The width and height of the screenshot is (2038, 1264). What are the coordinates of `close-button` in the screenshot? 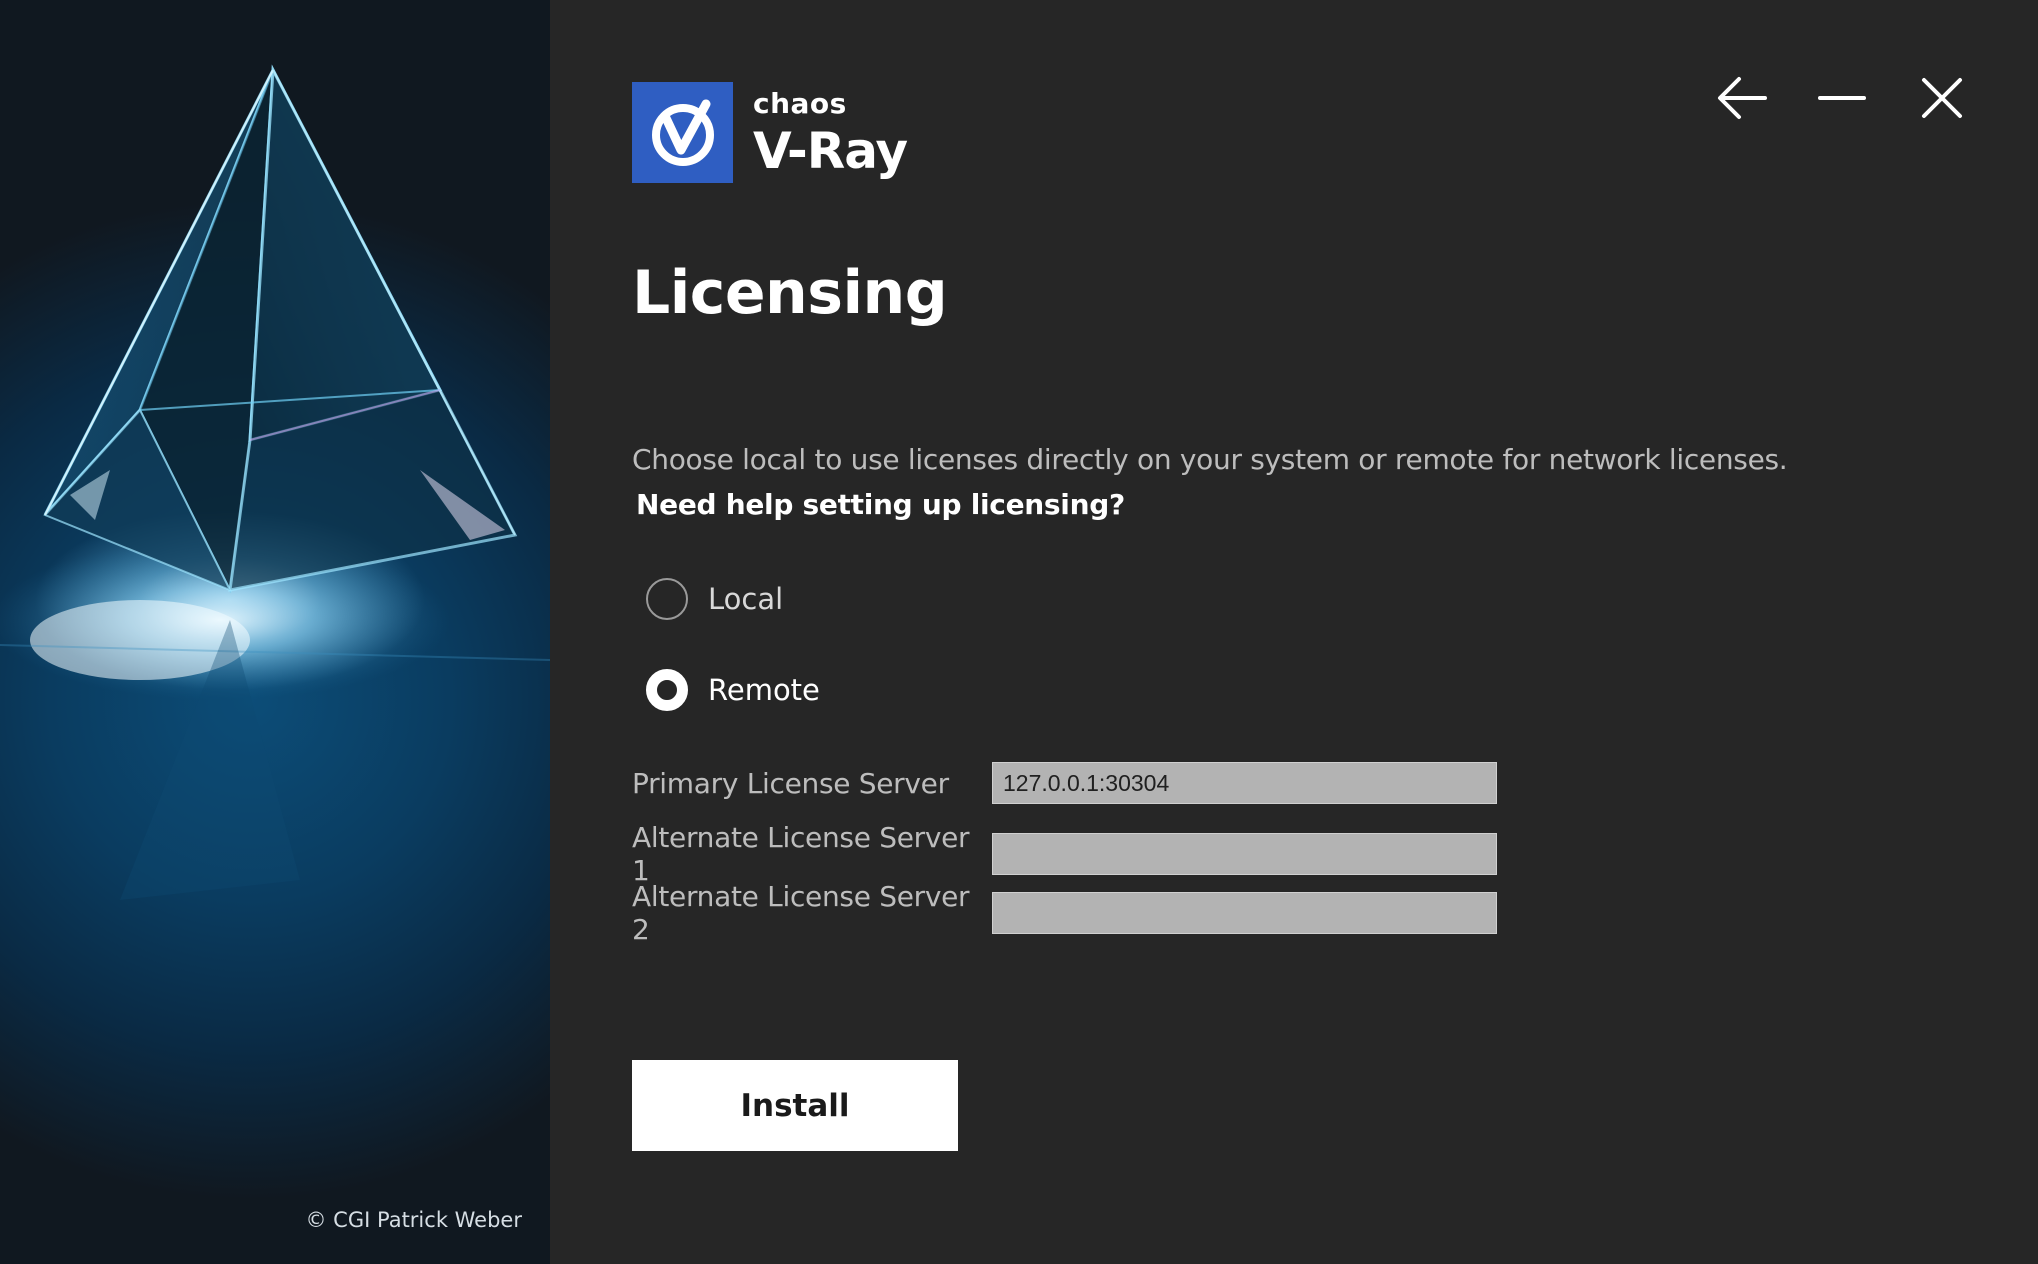 It's located at (1942, 98).